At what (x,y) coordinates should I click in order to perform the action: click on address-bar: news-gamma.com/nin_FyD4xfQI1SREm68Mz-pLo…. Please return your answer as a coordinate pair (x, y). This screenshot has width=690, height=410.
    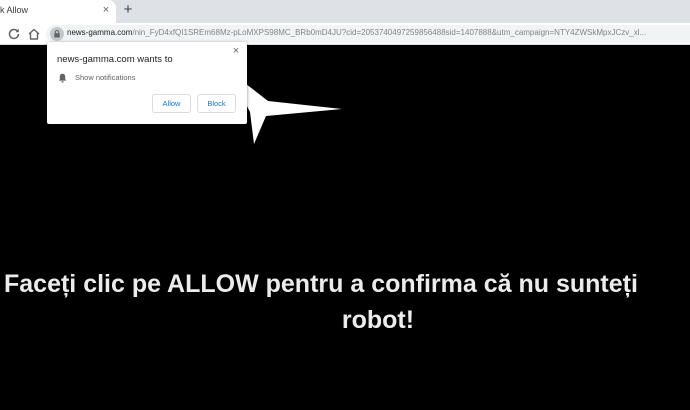
    Looking at the image, I should click on (368, 34).